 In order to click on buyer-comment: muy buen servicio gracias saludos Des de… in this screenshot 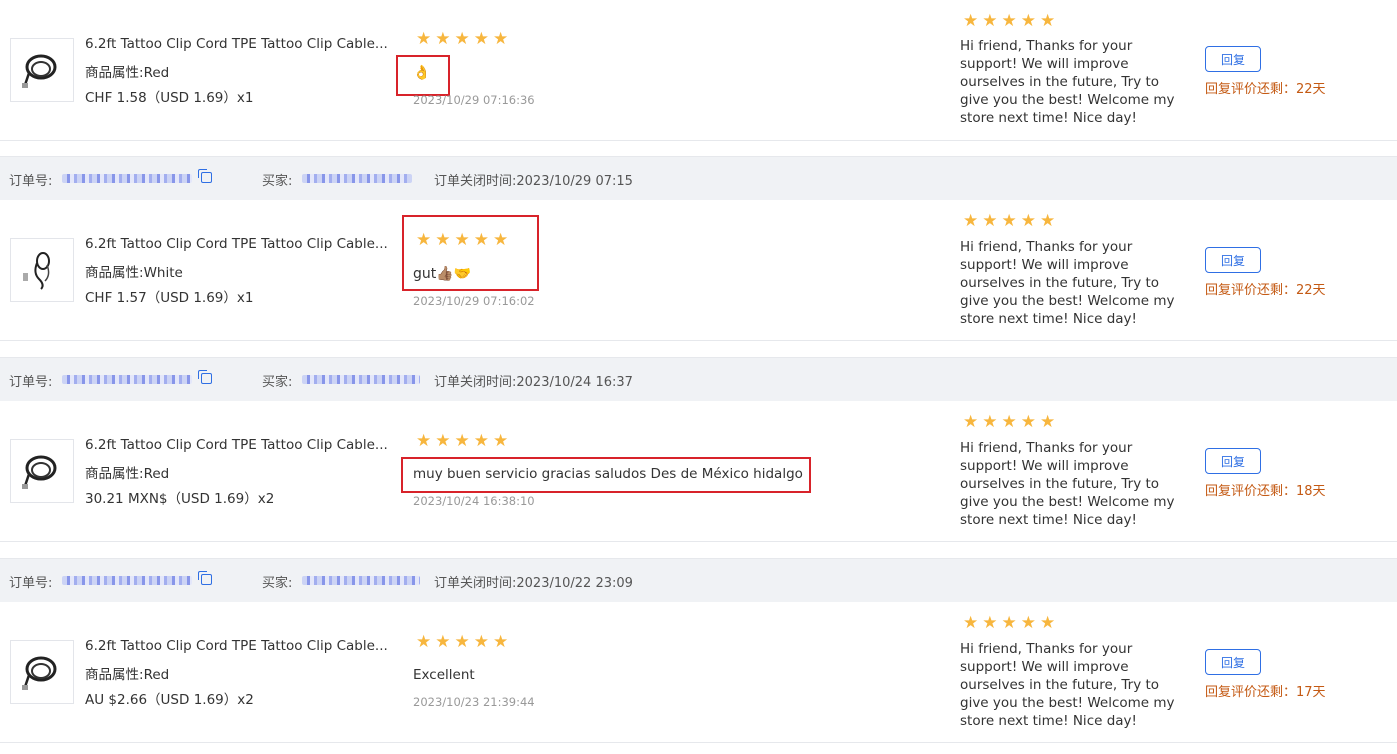, I will do `click(608, 474)`.